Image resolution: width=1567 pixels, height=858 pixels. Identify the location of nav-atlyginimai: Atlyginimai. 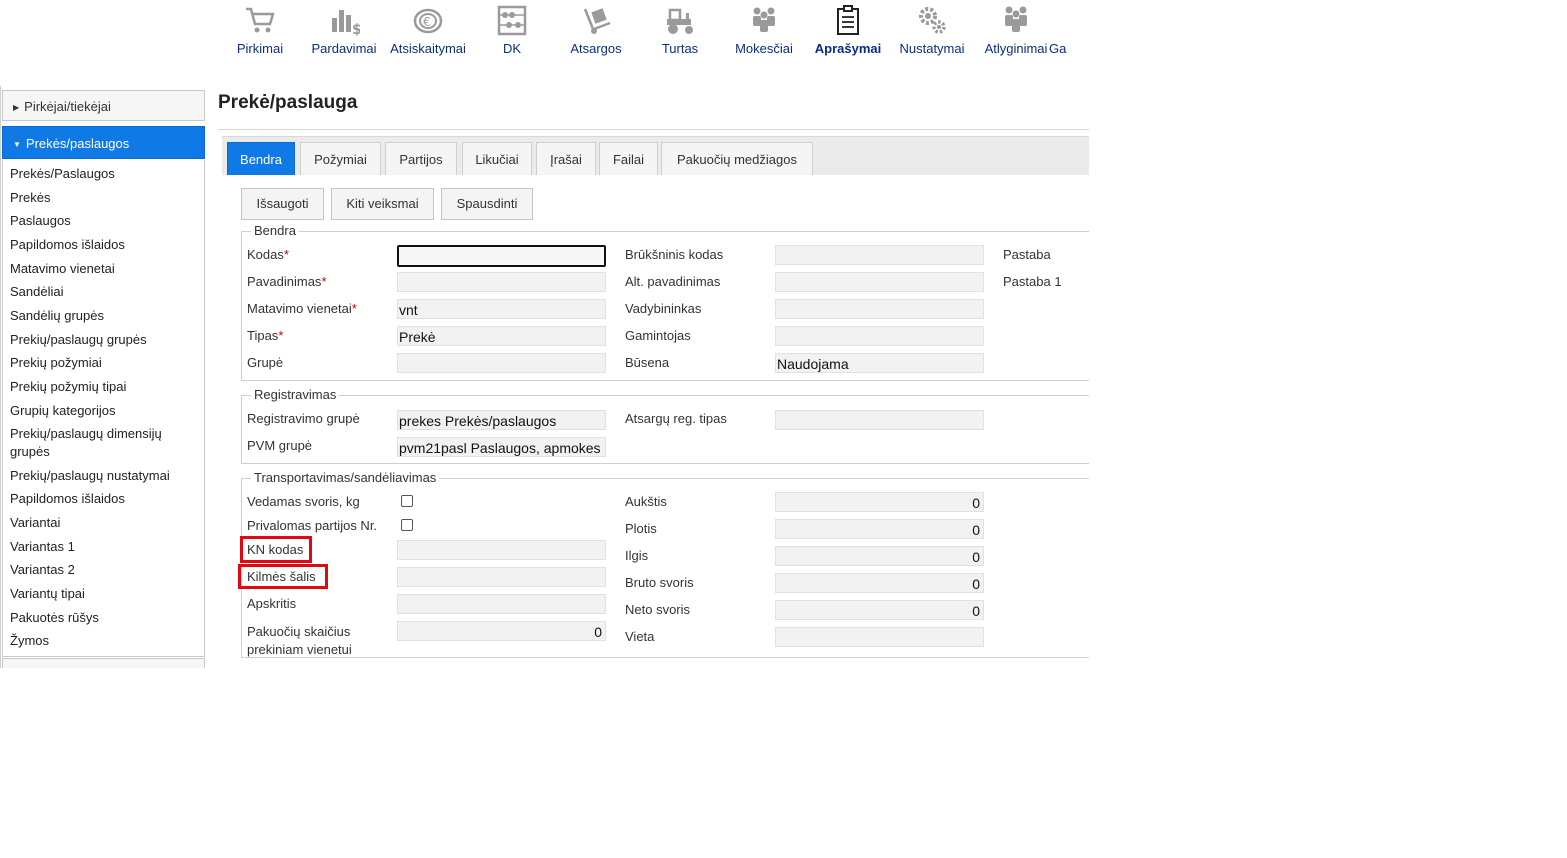
(1016, 32).